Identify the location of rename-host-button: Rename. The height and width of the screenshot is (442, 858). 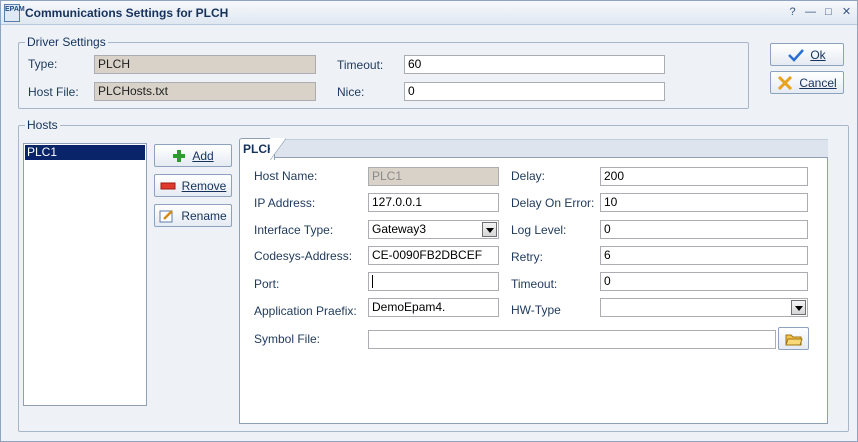
(193, 215).